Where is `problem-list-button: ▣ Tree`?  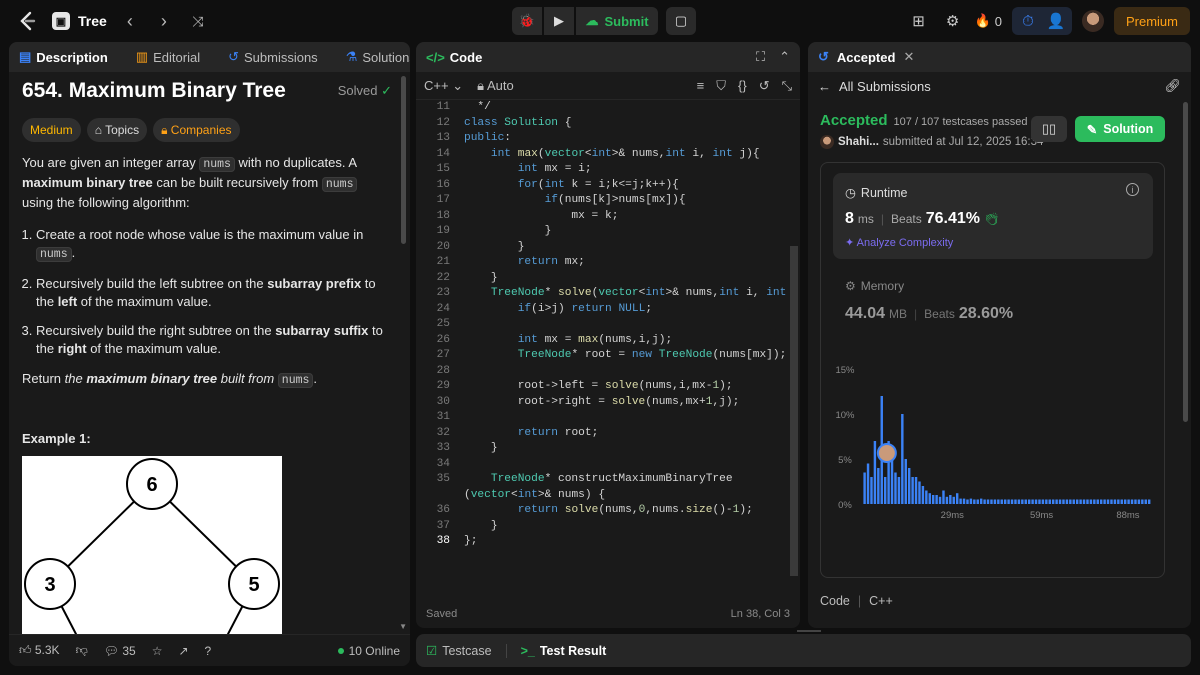 problem-list-button: ▣ Tree is located at coordinates (79, 21).